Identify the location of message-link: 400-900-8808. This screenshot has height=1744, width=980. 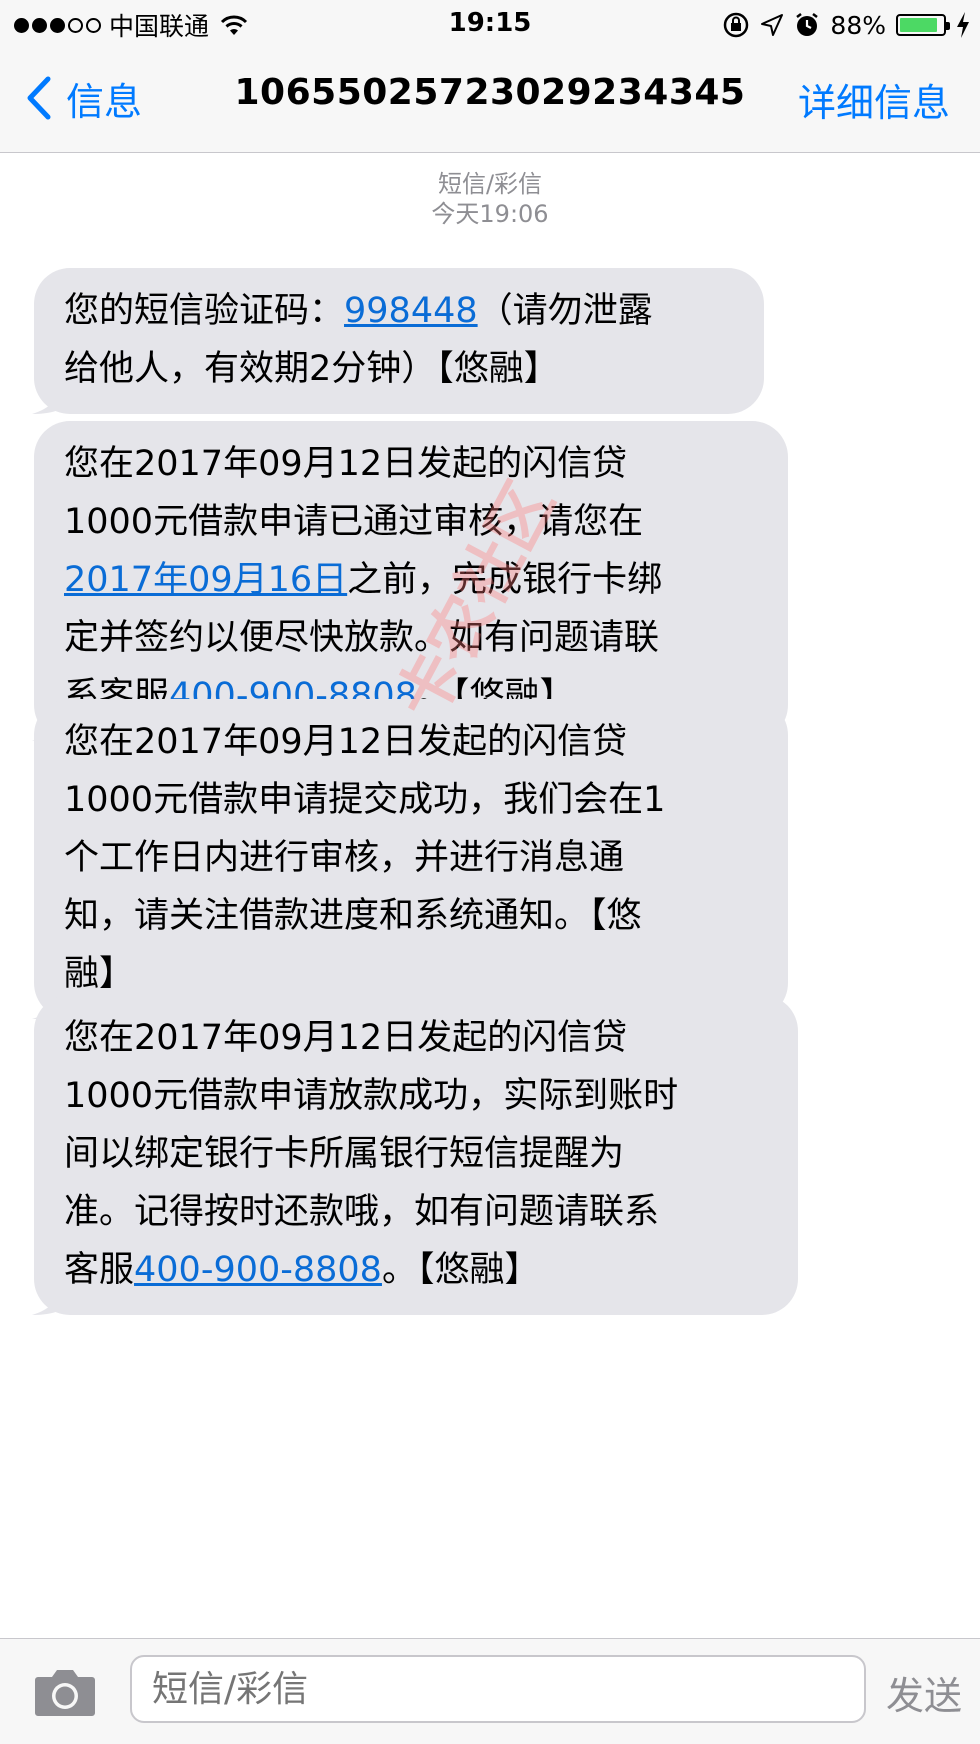
(258, 1270).